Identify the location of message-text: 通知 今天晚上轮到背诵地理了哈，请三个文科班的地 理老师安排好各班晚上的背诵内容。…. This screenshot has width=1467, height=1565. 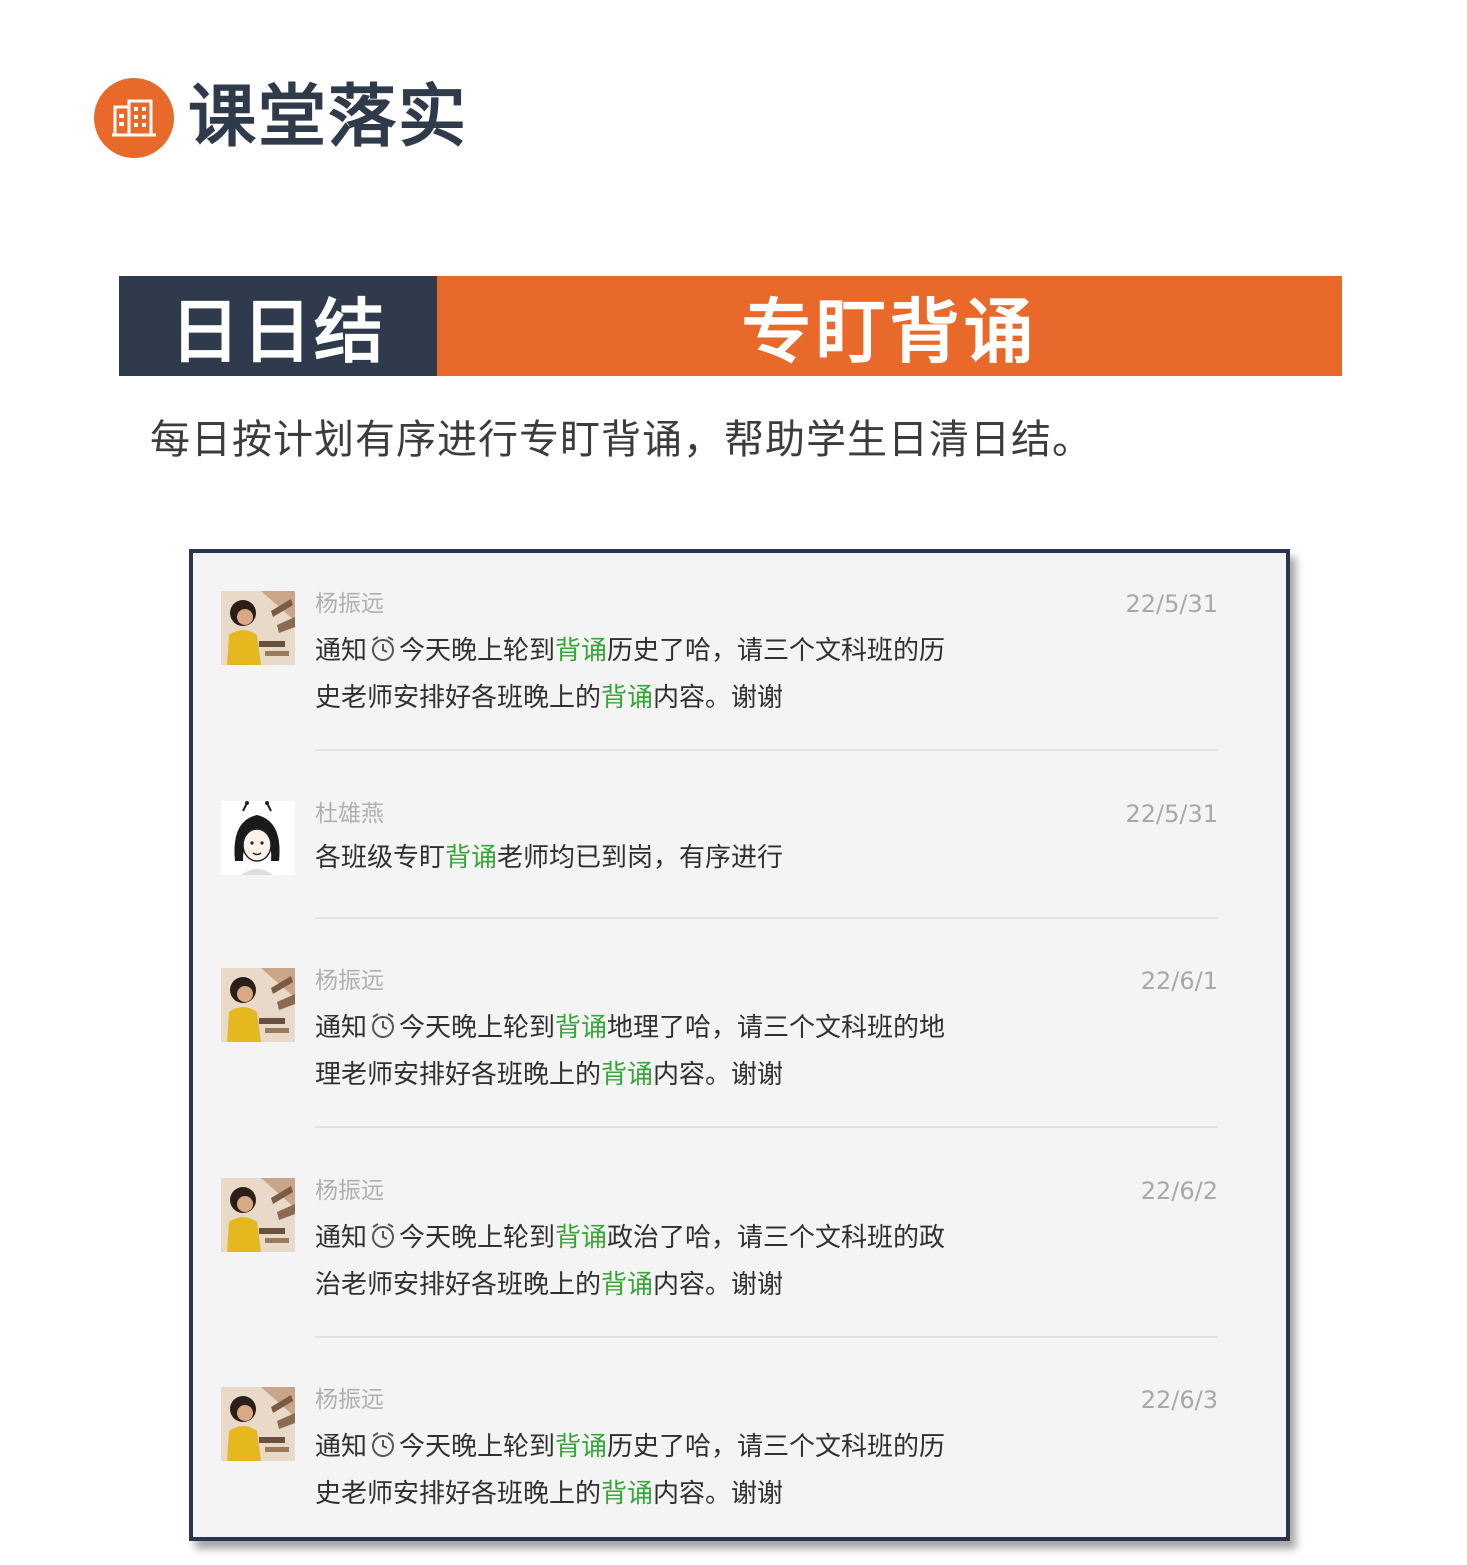
(685, 1052).